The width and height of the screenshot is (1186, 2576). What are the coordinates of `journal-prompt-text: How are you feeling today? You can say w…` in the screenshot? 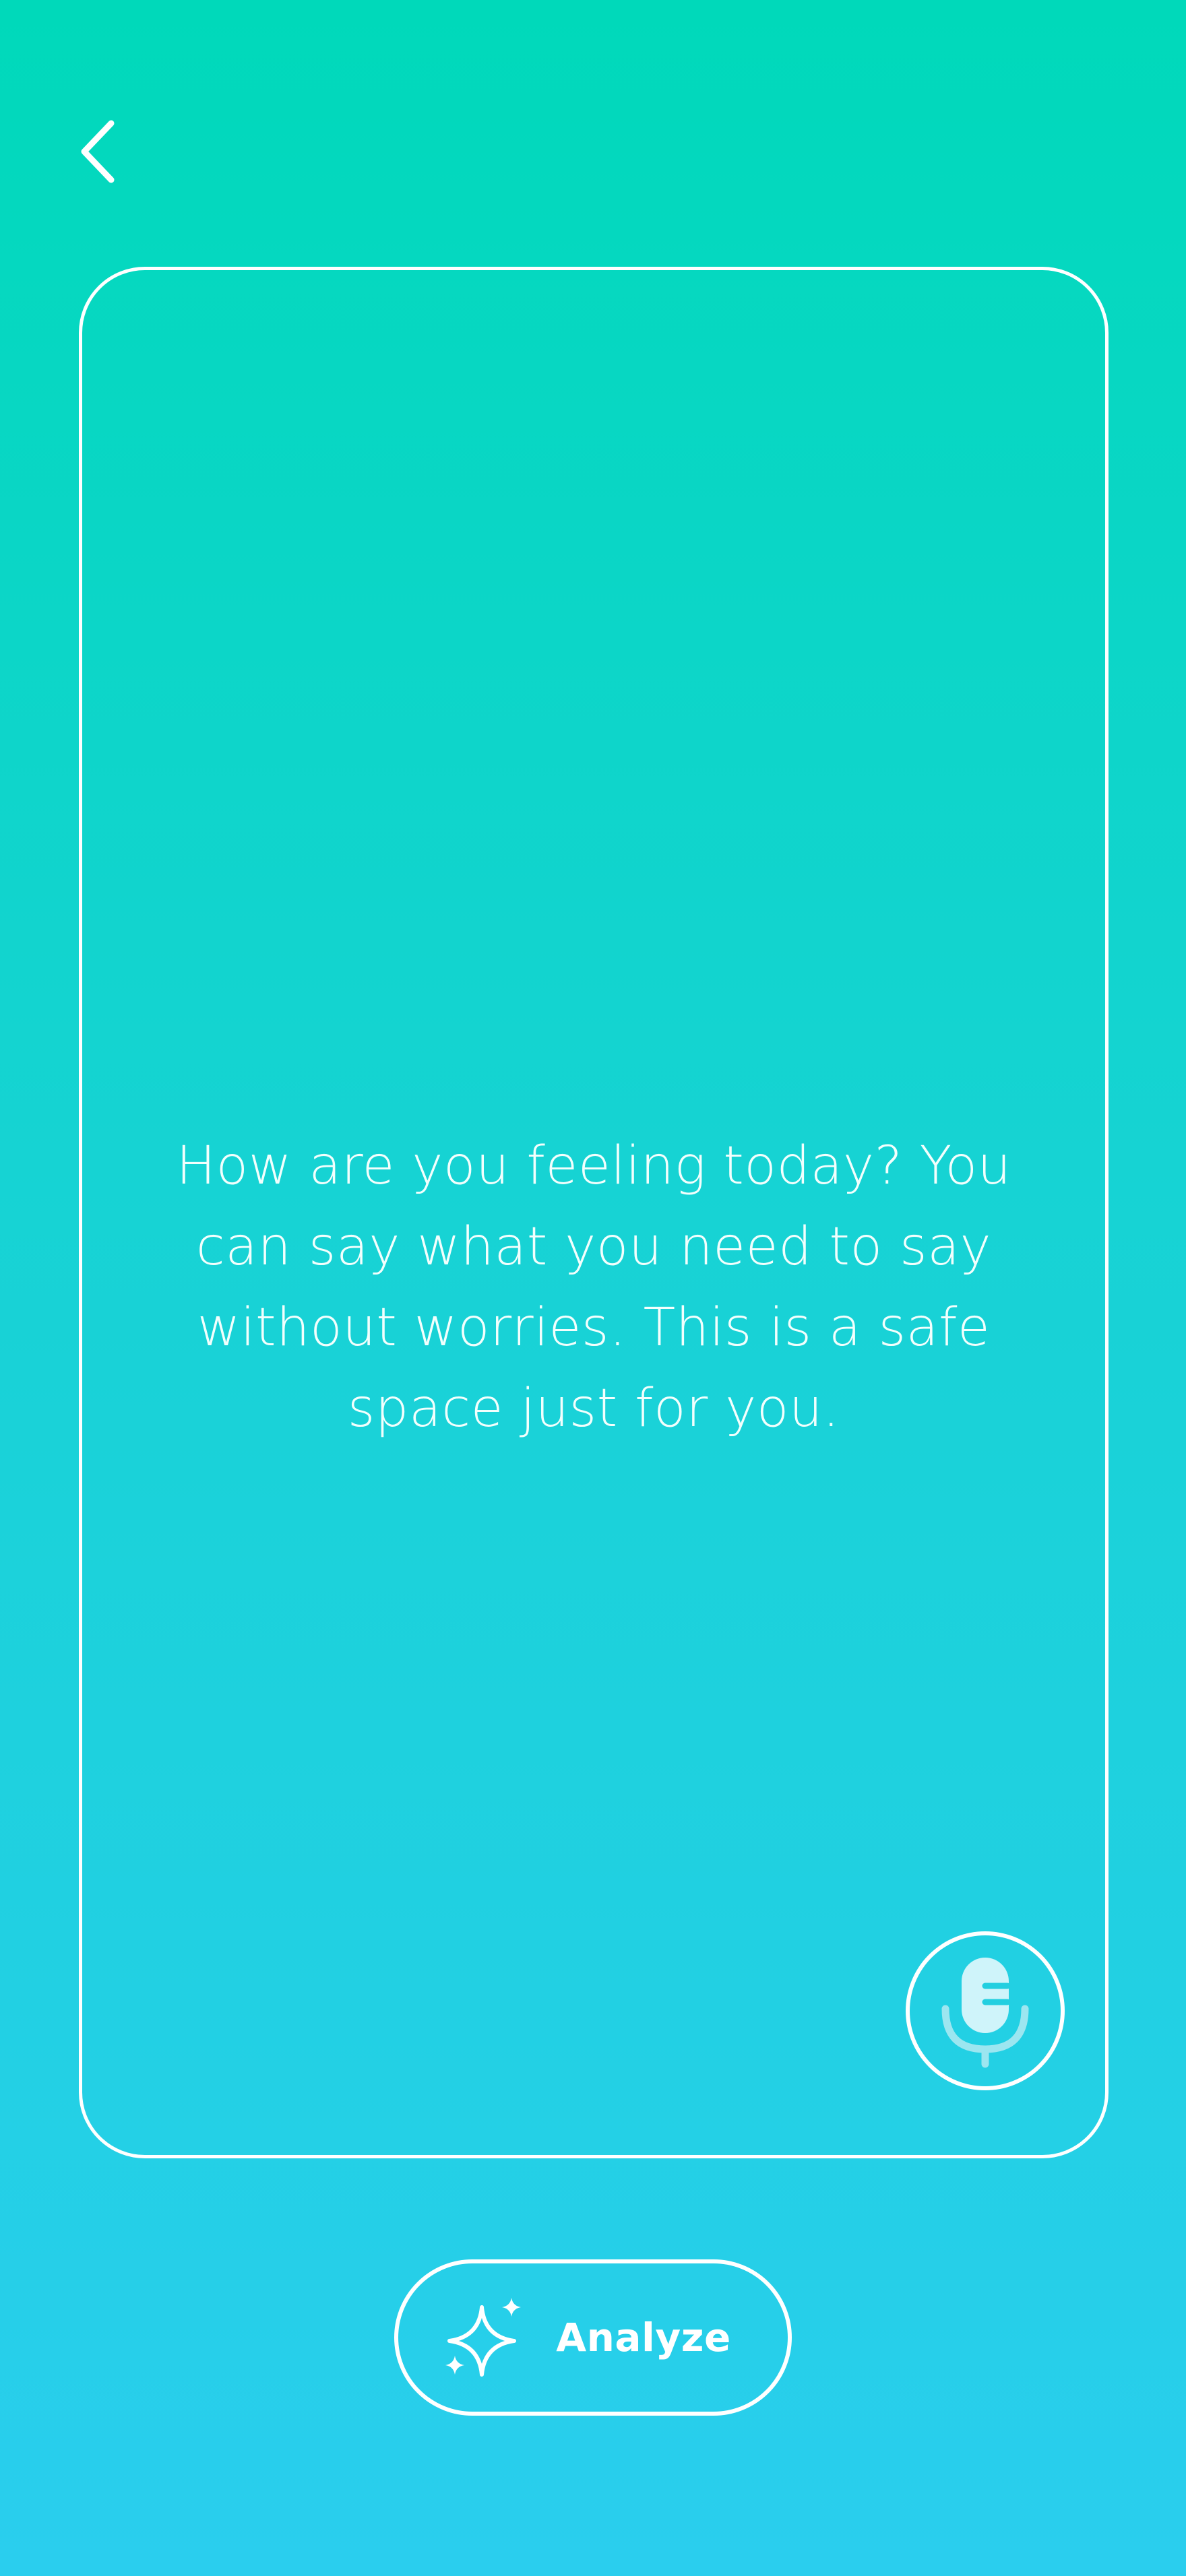 It's located at (593, 1287).